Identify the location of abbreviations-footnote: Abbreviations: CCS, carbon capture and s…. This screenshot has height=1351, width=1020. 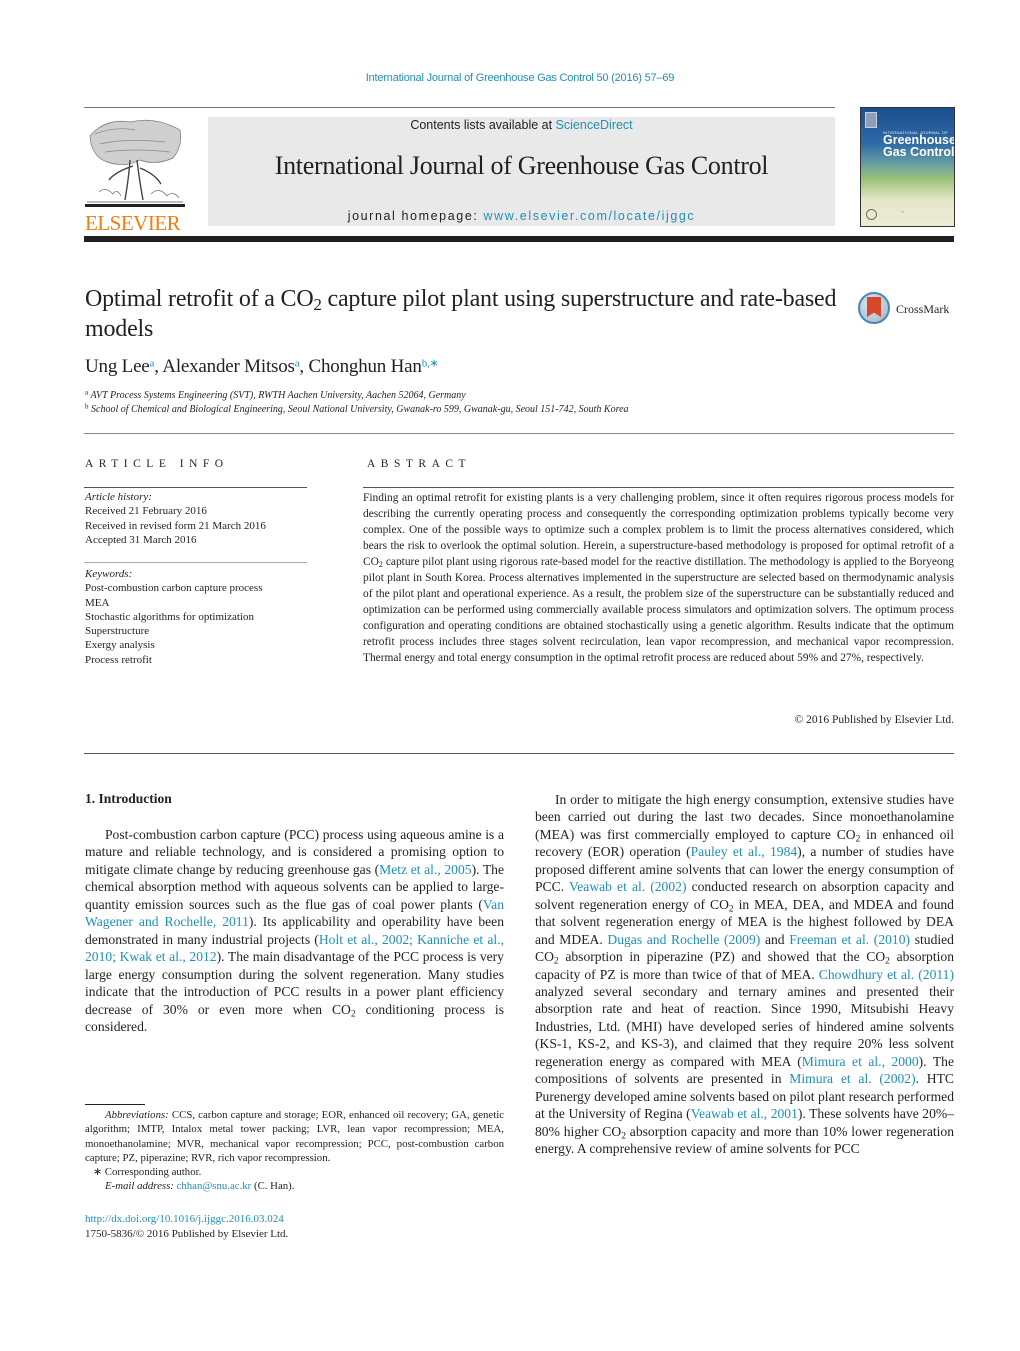
(294, 1136).